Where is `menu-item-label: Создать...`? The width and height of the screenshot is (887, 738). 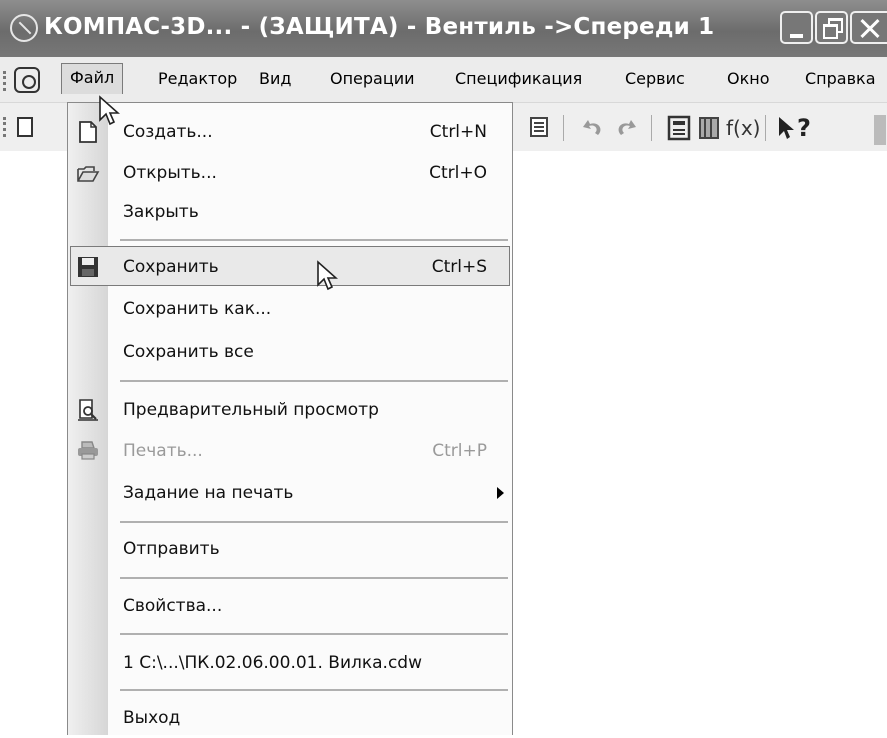
menu-item-label: Создать... is located at coordinates (168, 132).